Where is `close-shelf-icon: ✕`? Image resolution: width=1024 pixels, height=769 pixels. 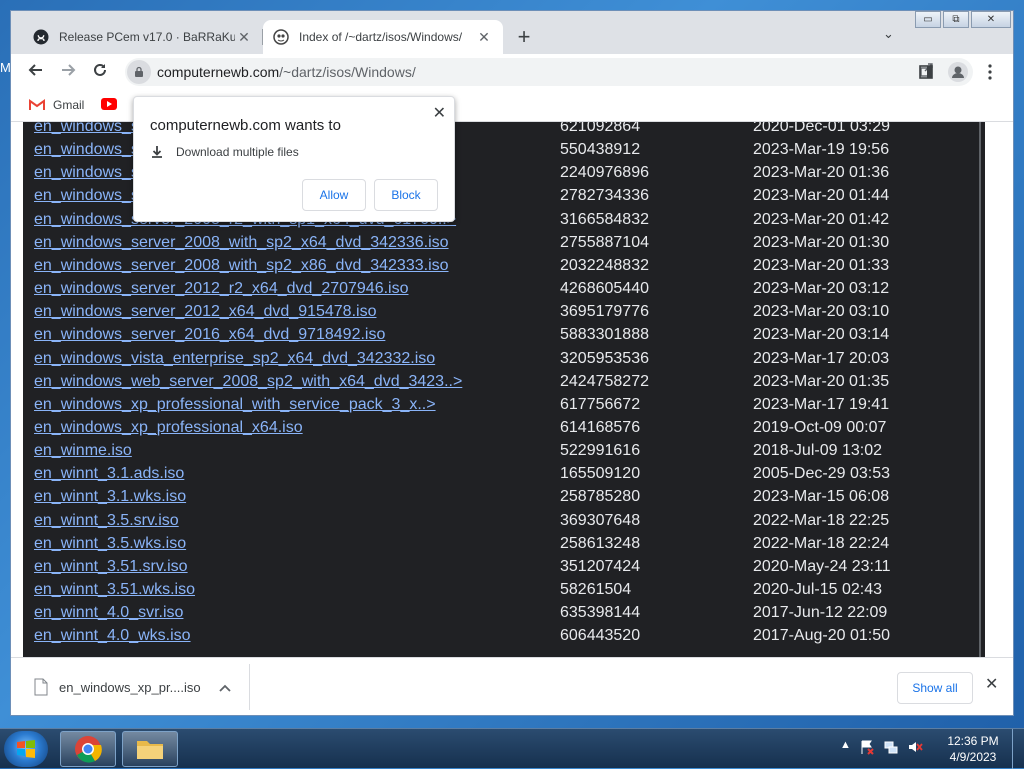 close-shelf-icon: ✕ is located at coordinates (991, 684).